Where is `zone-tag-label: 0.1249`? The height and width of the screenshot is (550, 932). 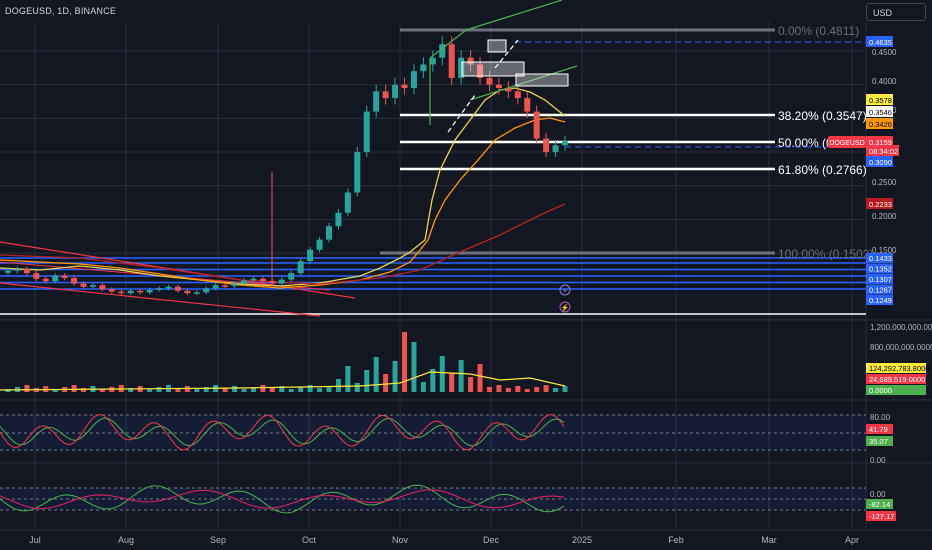
zone-tag-label: 0.1249 is located at coordinates (880, 300).